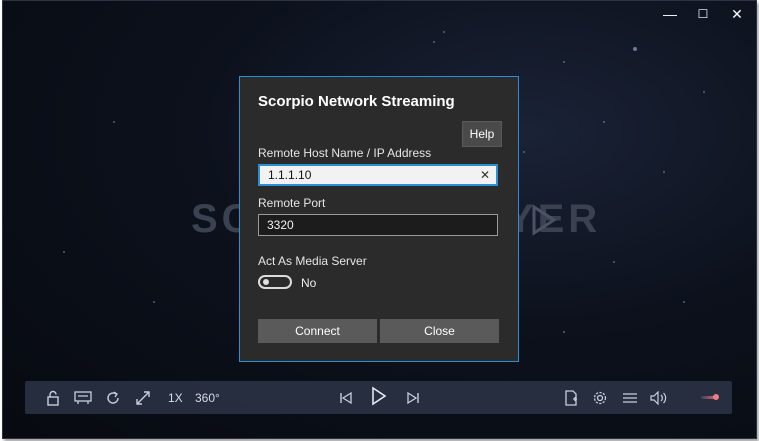  Describe the element at coordinates (413, 398) in the screenshot. I see `next-icon` at that location.